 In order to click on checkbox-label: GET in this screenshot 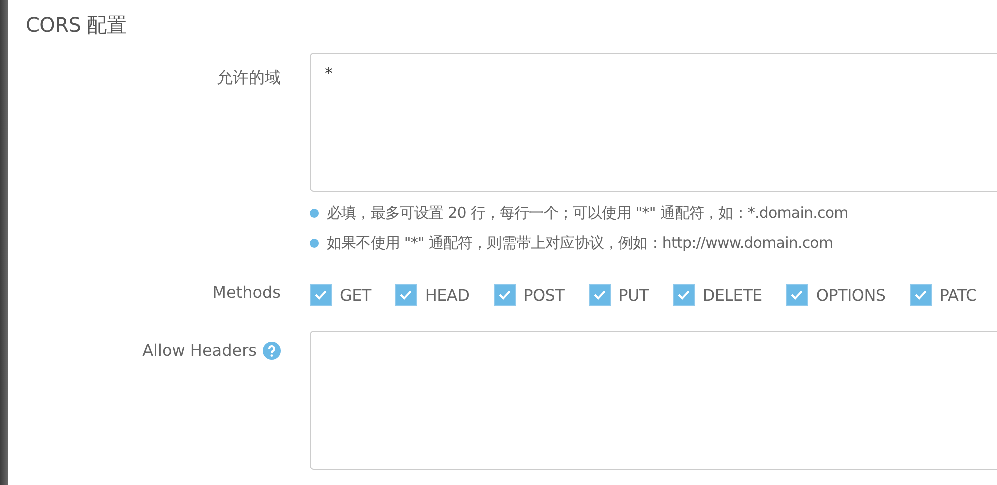, I will do `click(356, 295)`.